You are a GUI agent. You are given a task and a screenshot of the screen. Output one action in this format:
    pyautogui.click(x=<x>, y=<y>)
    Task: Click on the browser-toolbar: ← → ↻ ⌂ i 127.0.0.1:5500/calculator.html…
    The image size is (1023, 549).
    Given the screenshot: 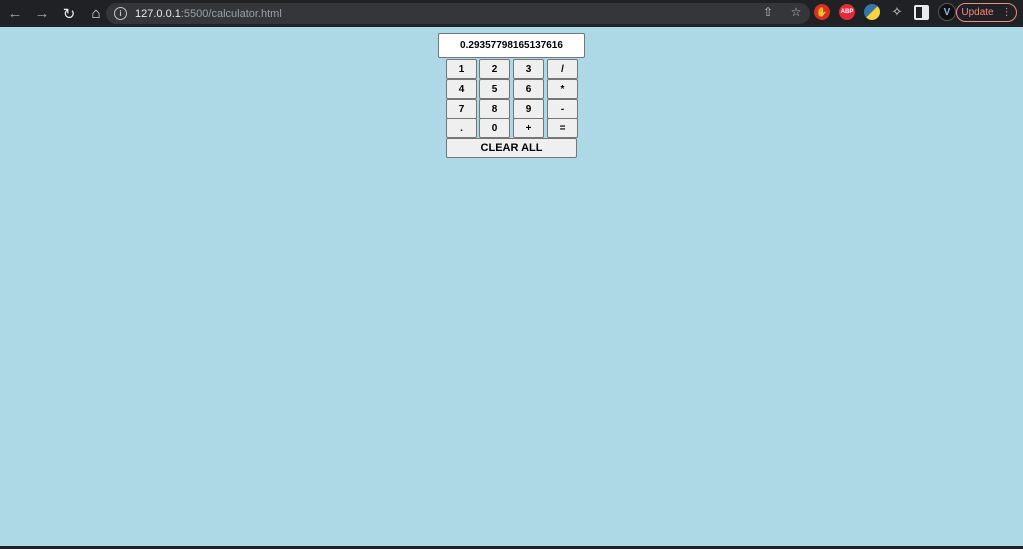 What is the action you would take?
    pyautogui.click(x=511, y=13)
    